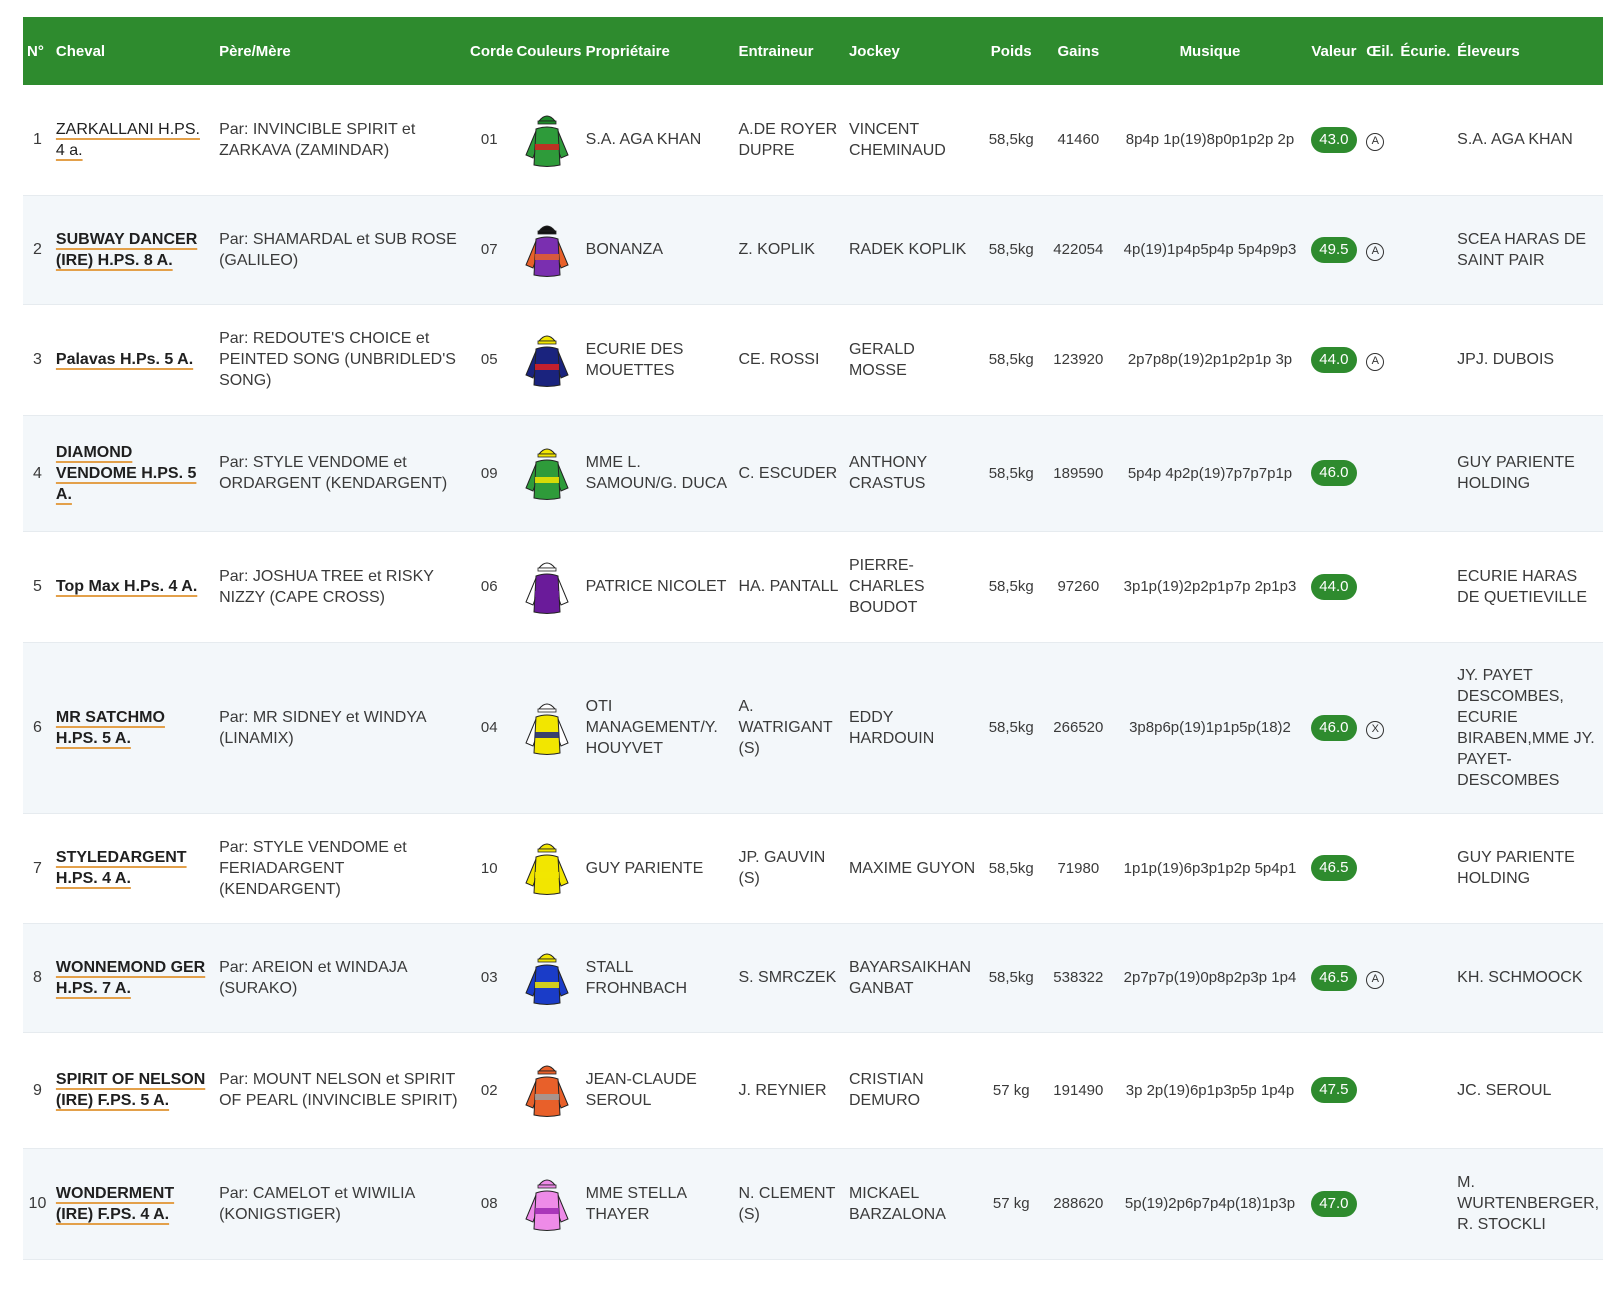 The image size is (1619, 1313). What do you see at coordinates (1334, 473) in the screenshot?
I see `value-badge: 46.0` at bounding box center [1334, 473].